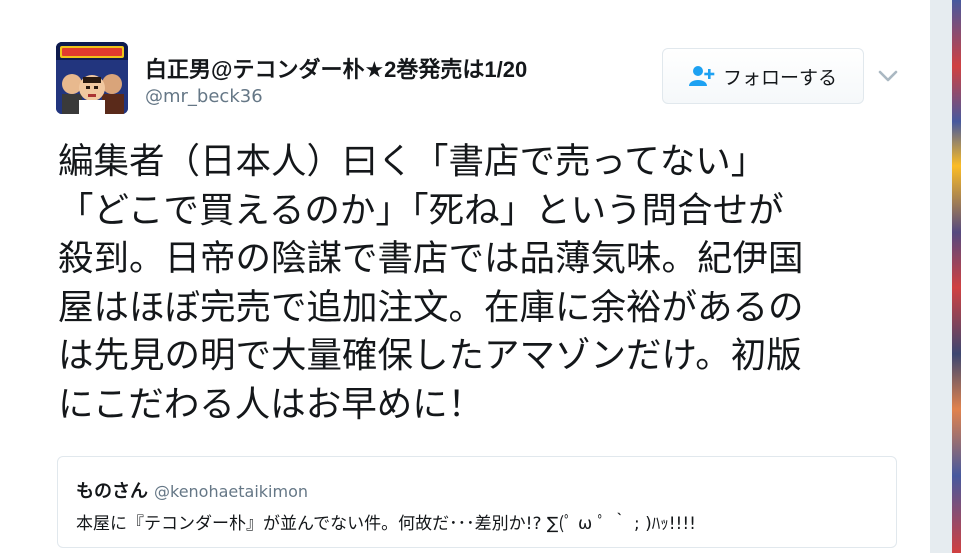 This screenshot has height=553, width=961. What do you see at coordinates (945, 276) in the screenshot?
I see `page-background-edge` at bounding box center [945, 276].